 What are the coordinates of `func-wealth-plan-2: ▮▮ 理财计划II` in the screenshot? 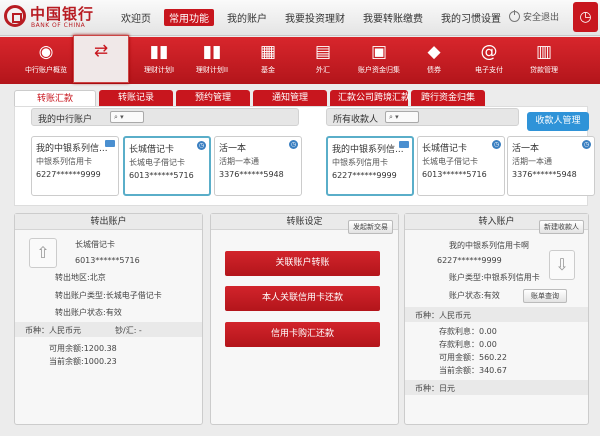 It's located at (212, 60).